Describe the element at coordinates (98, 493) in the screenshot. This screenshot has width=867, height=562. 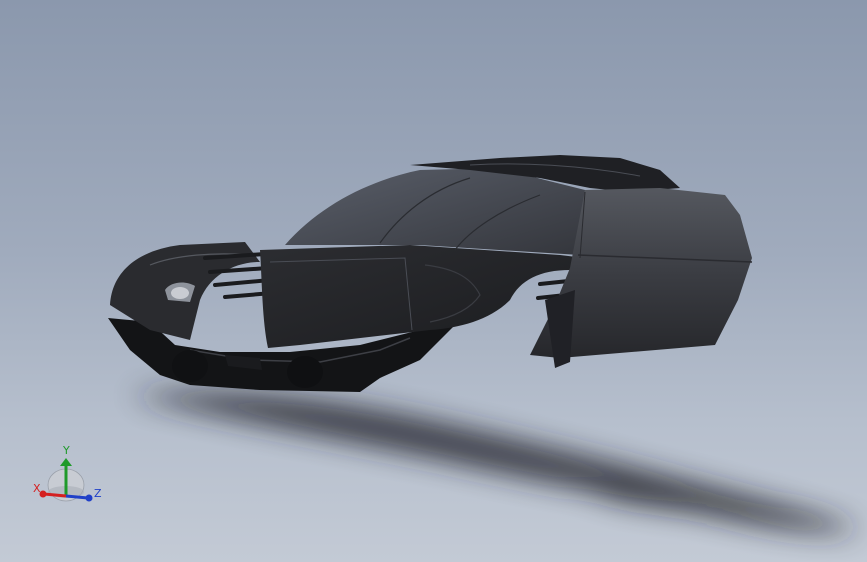
I see `z-axis-label: Z` at that location.